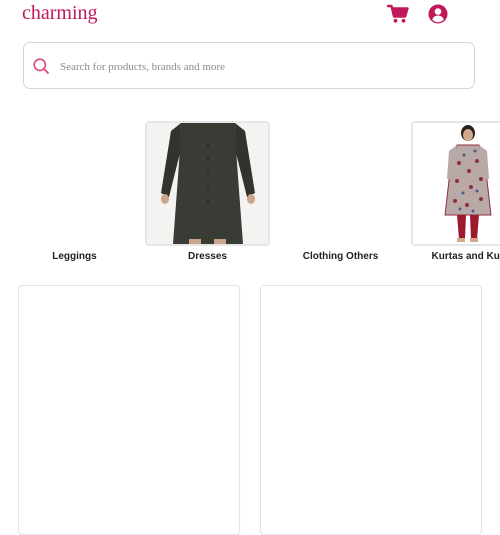  I want to click on cart-icon, so click(397, 14).